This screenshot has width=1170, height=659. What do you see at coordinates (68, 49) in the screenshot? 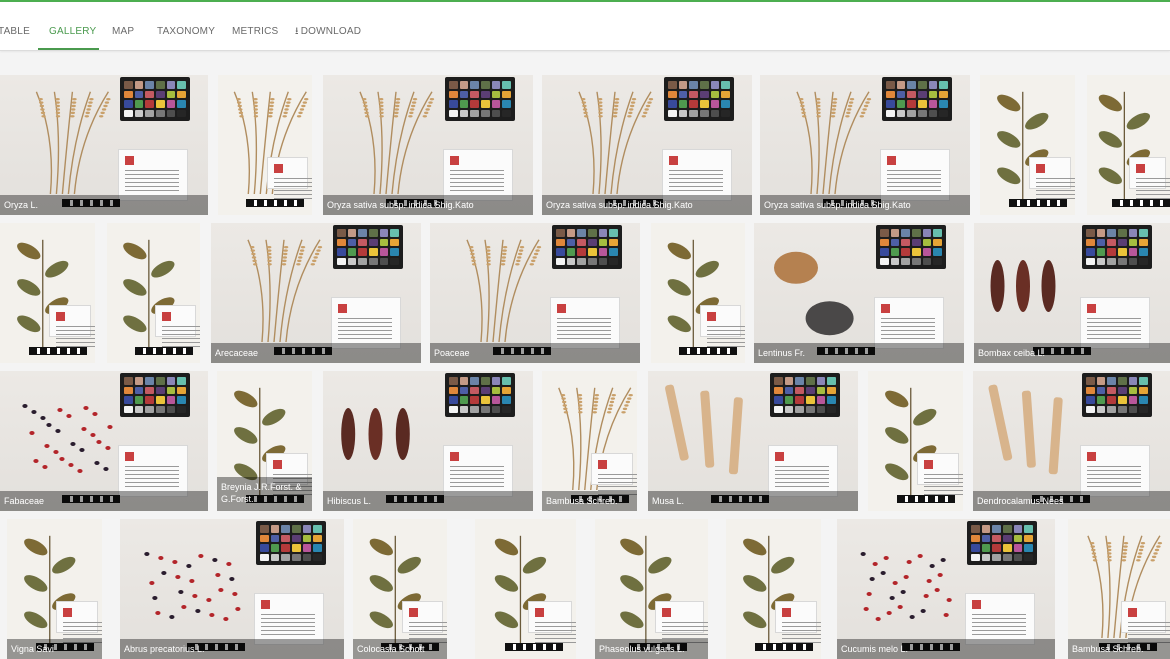
I see `active-tab-indicator` at bounding box center [68, 49].